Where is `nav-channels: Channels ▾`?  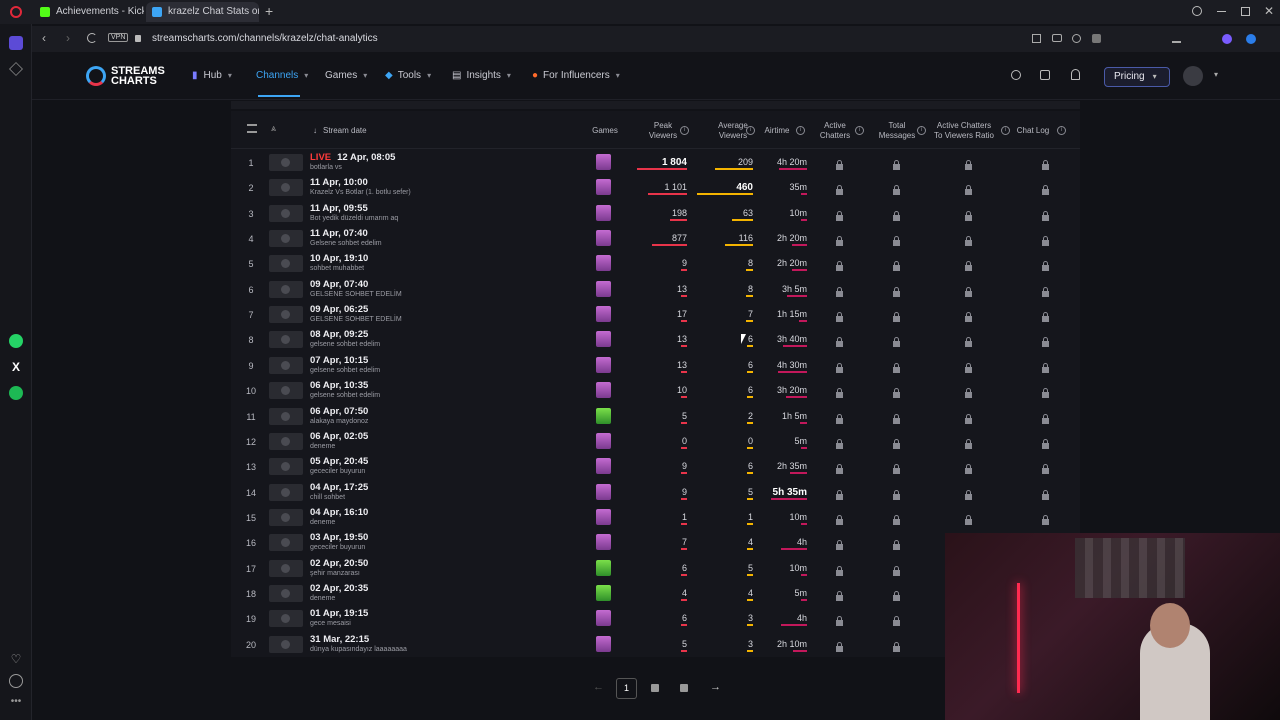
nav-channels: Channels ▾ is located at coordinates (282, 75).